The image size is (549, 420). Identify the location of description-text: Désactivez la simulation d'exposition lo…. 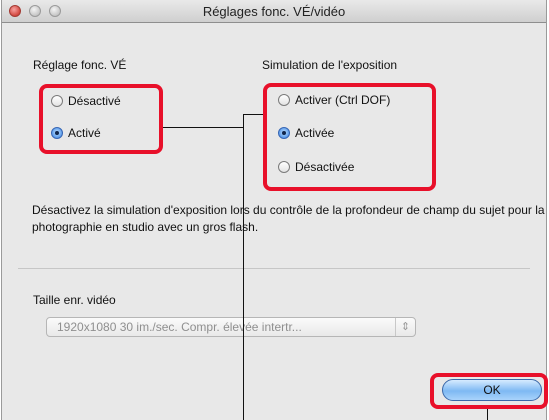
(288, 218).